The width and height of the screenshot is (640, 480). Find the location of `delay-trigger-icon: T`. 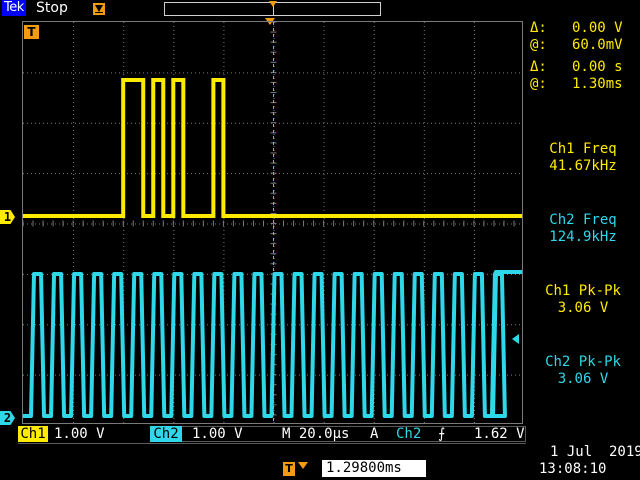

delay-trigger-icon: T is located at coordinates (289, 469).